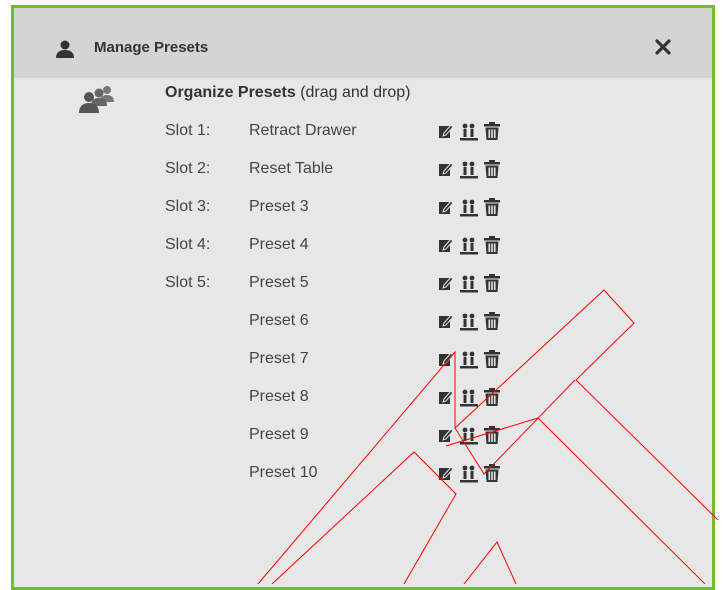  What do you see at coordinates (151, 47) in the screenshot?
I see `dialog-title: Manage Presets` at bounding box center [151, 47].